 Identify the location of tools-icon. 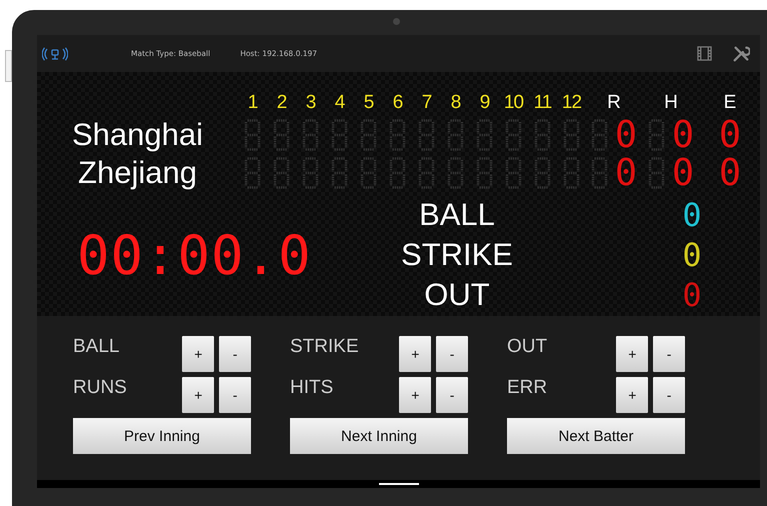
(741, 53).